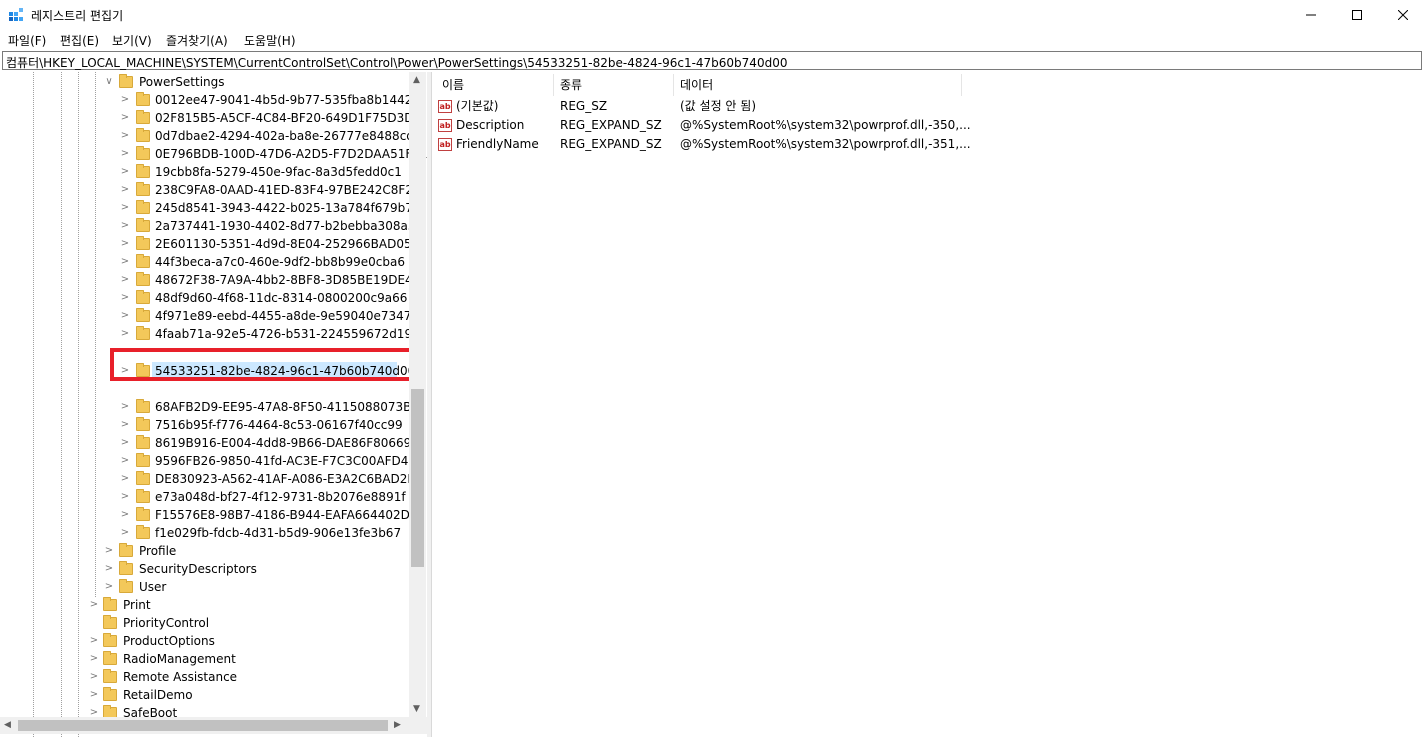  I want to click on tree-item: >7516b95f-f776-4464-8c53-06167f40cc99, so click(204, 425).